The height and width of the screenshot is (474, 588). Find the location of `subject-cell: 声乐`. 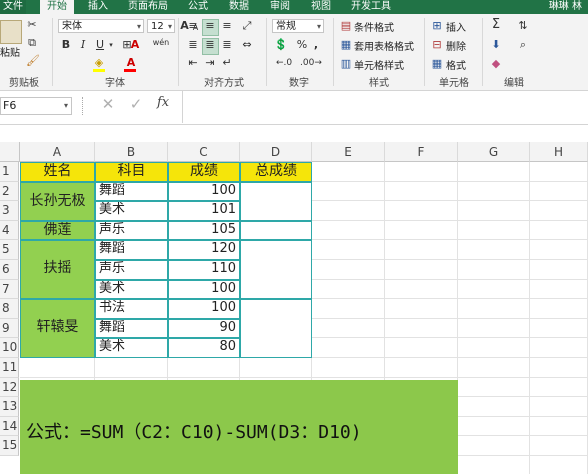

subject-cell: 声乐 is located at coordinates (131, 270).